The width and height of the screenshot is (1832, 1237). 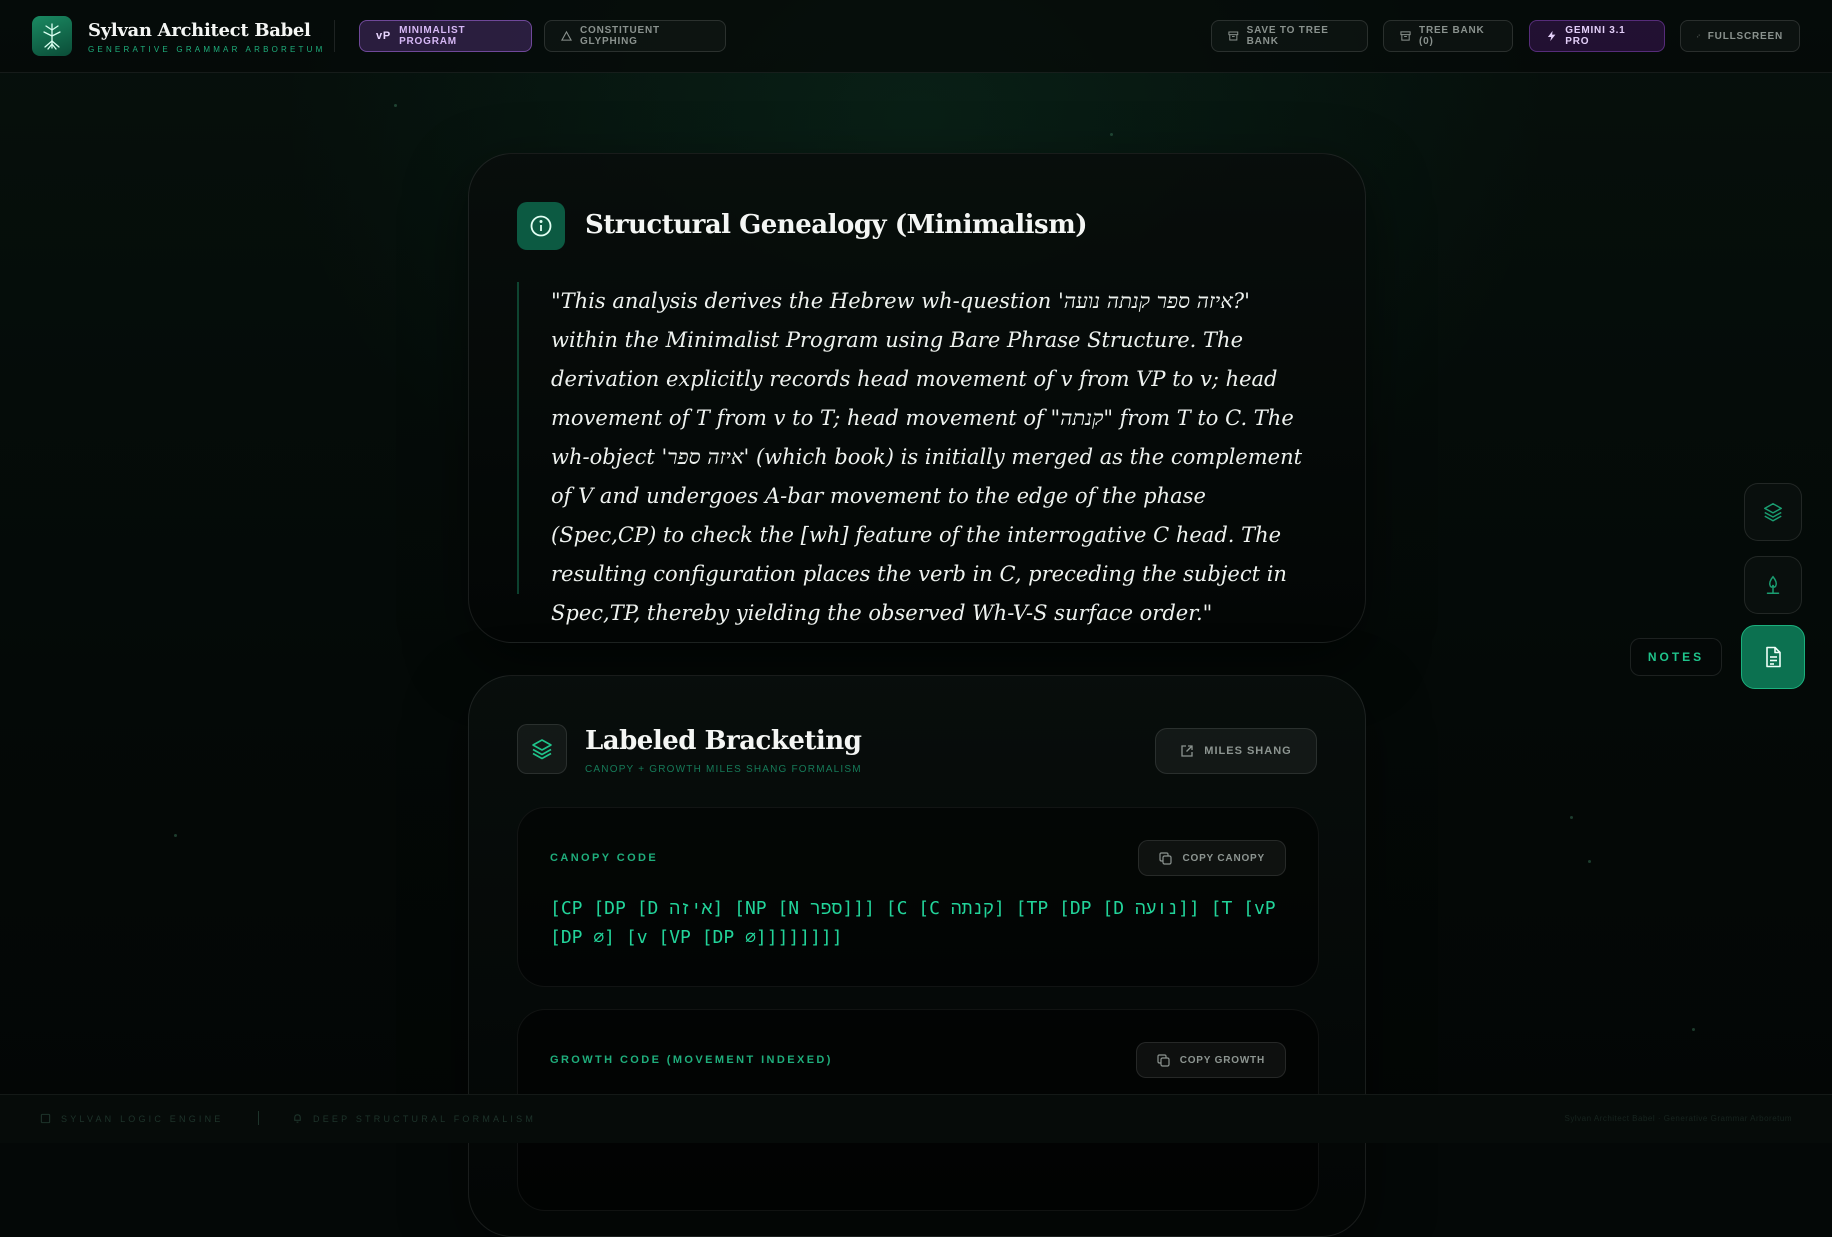 What do you see at coordinates (297, 1118) in the screenshot?
I see `bell-icon` at bounding box center [297, 1118].